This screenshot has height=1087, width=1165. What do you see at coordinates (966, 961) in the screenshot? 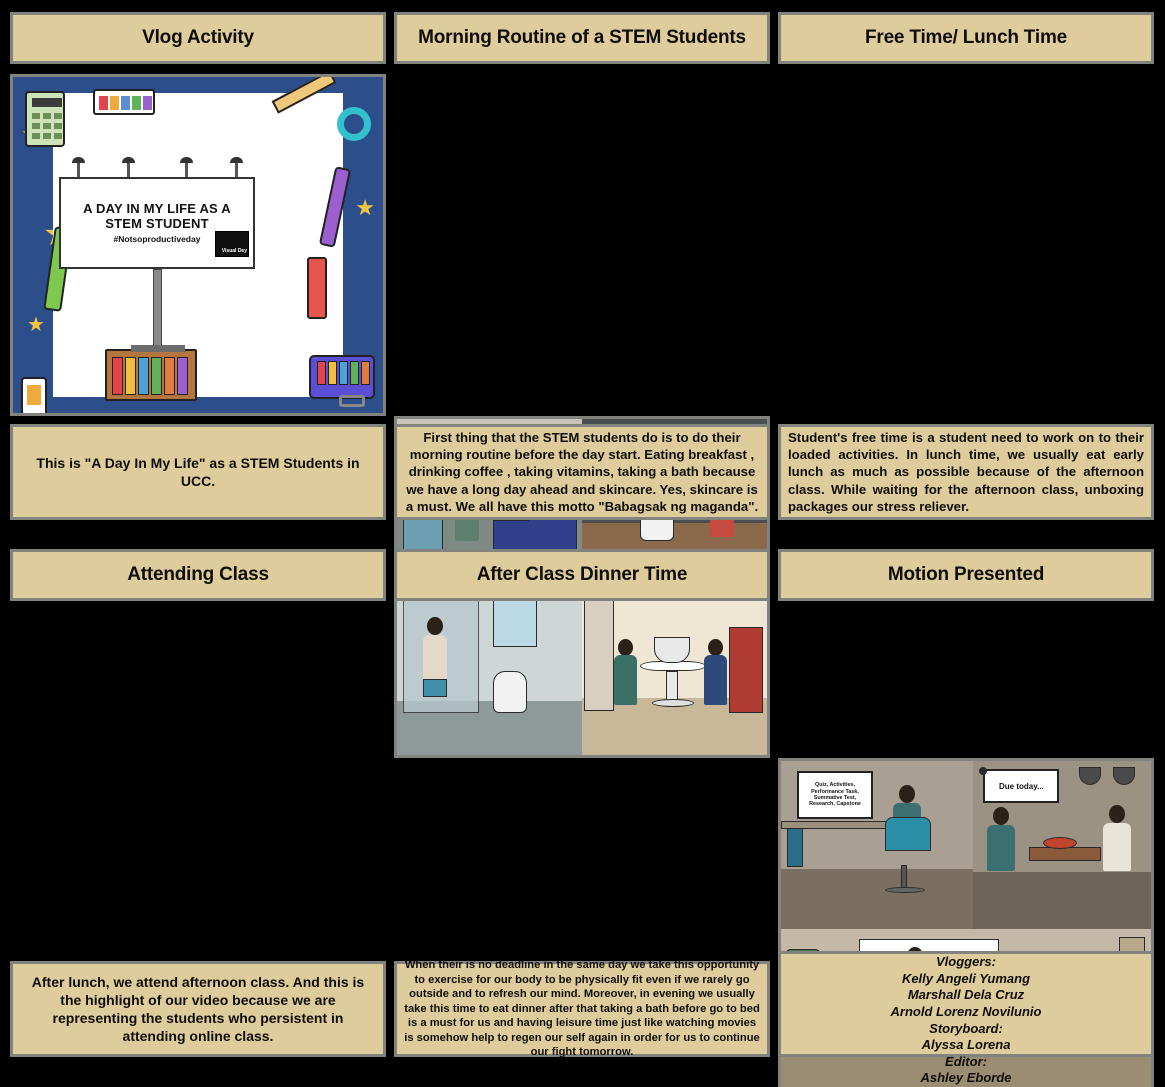
I see `credits-vloggers-label: Vloggers:` at bounding box center [966, 961].